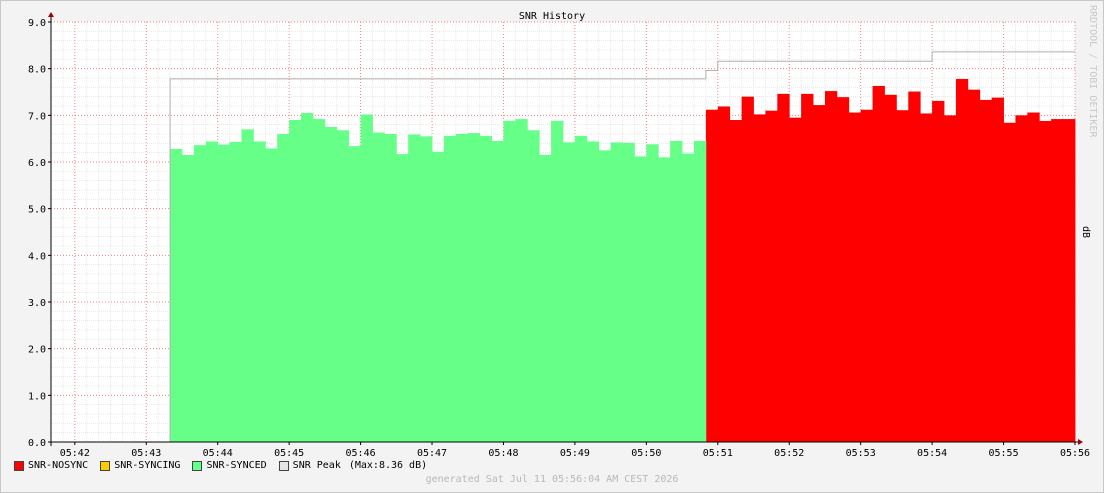  What do you see at coordinates (37, 443) in the screenshot?
I see `y-tick-label: 0.0` at bounding box center [37, 443].